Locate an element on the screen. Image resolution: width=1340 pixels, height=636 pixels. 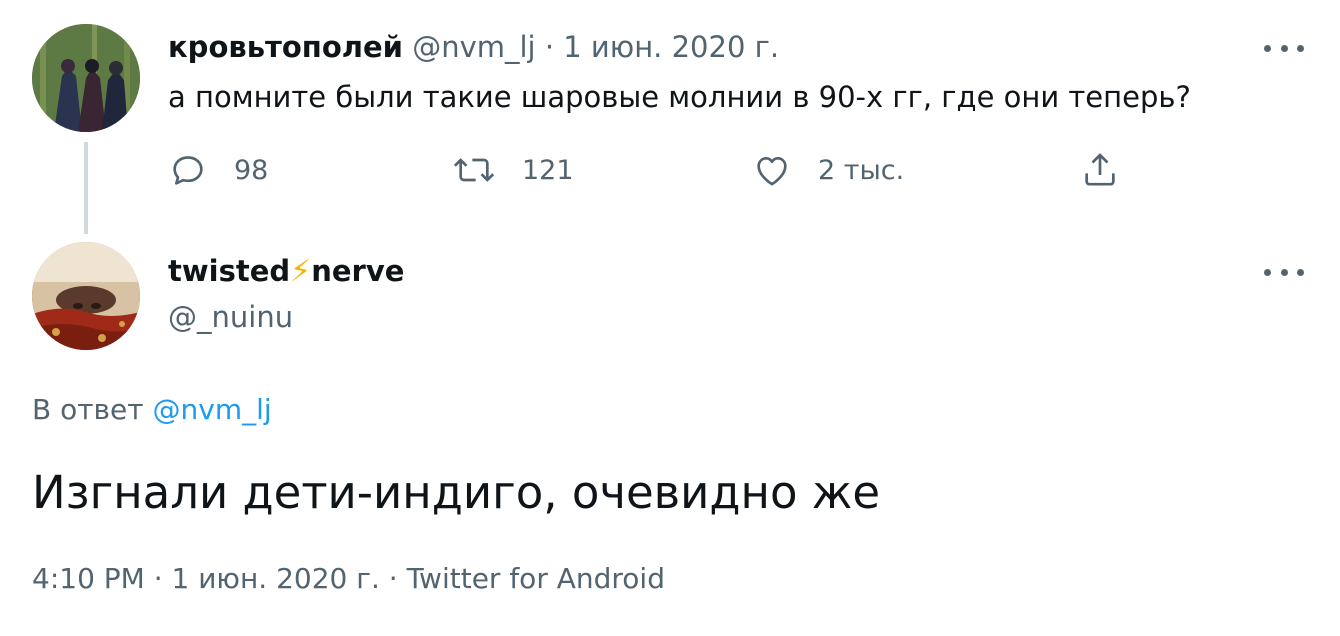
tweet-date: 1 июн. 2020 г. is located at coordinates (671, 47).